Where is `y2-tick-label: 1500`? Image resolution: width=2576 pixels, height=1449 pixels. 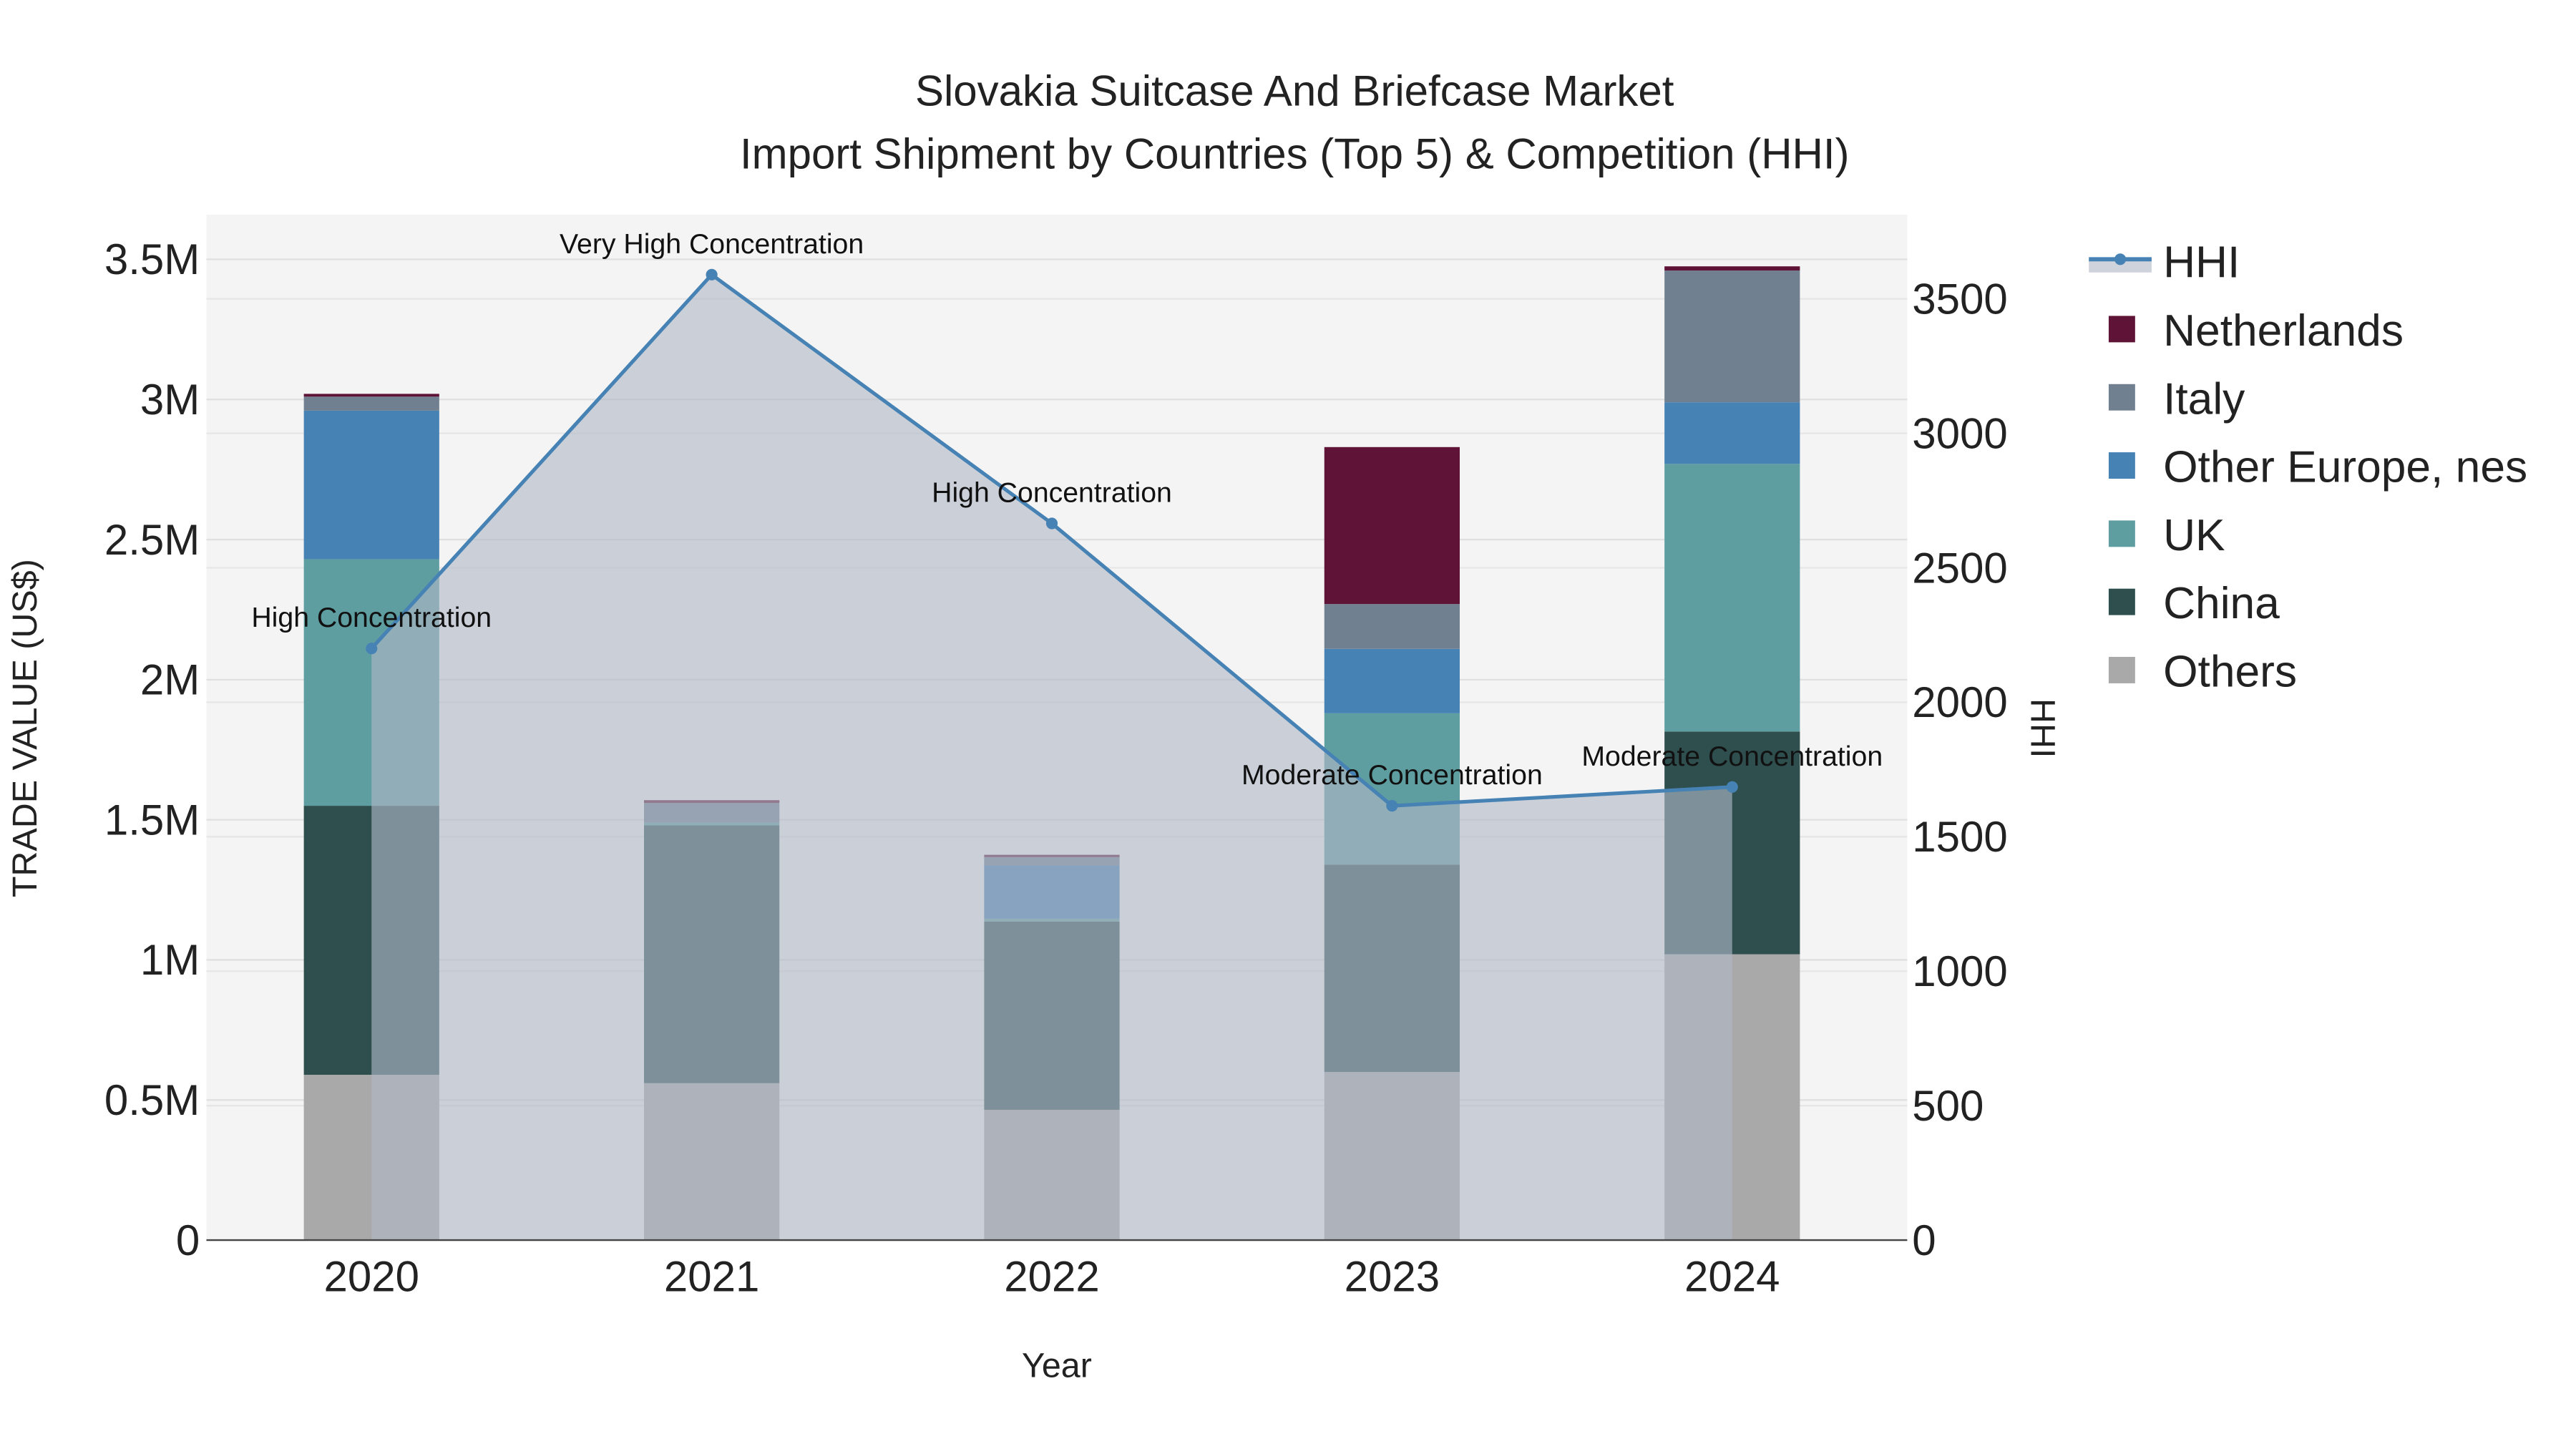 y2-tick-label: 1500 is located at coordinates (1959, 837).